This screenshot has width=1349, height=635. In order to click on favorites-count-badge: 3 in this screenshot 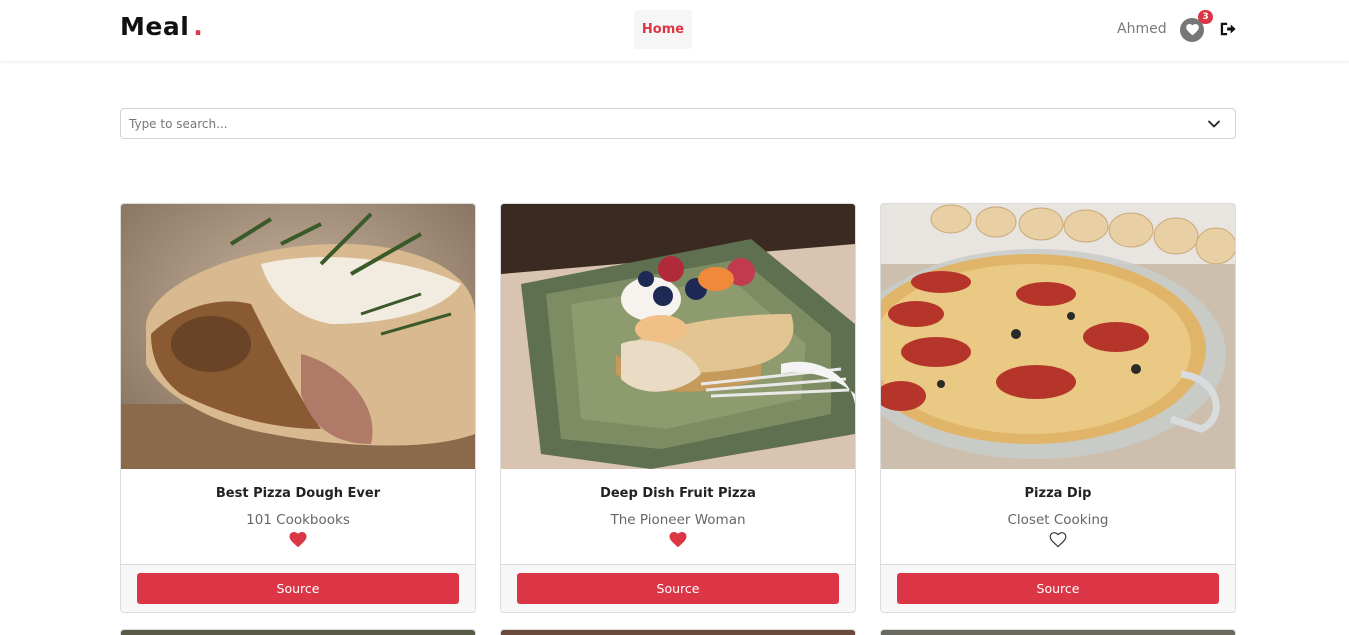, I will do `click(1205, 17)`.